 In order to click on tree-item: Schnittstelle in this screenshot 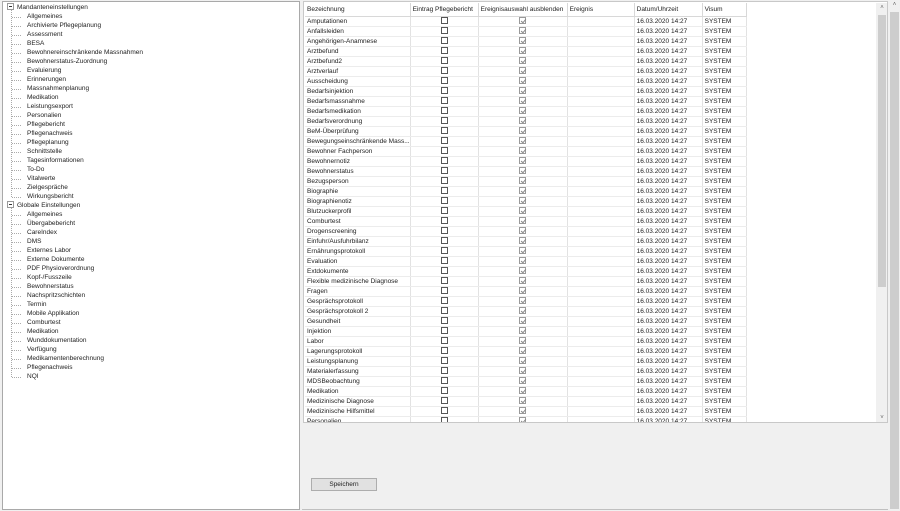, I will do `click(44, 151)`.